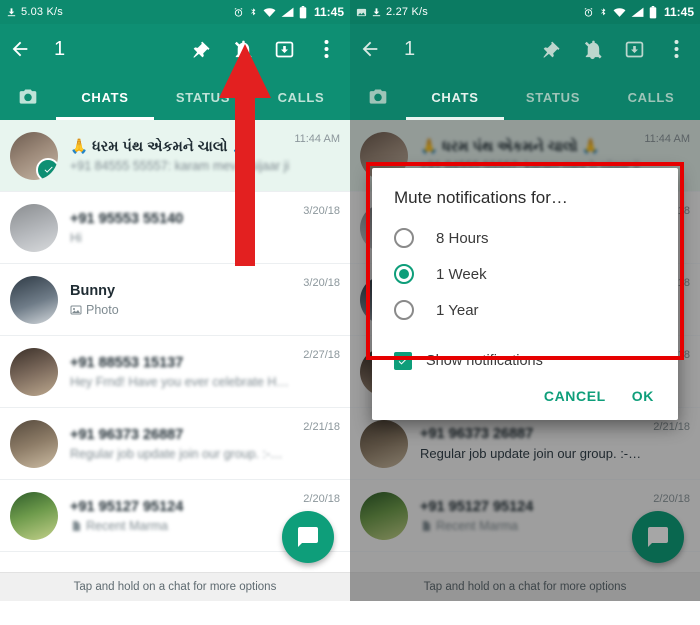  I want to click on chat-time: 2/20/18, so click(671, 499).